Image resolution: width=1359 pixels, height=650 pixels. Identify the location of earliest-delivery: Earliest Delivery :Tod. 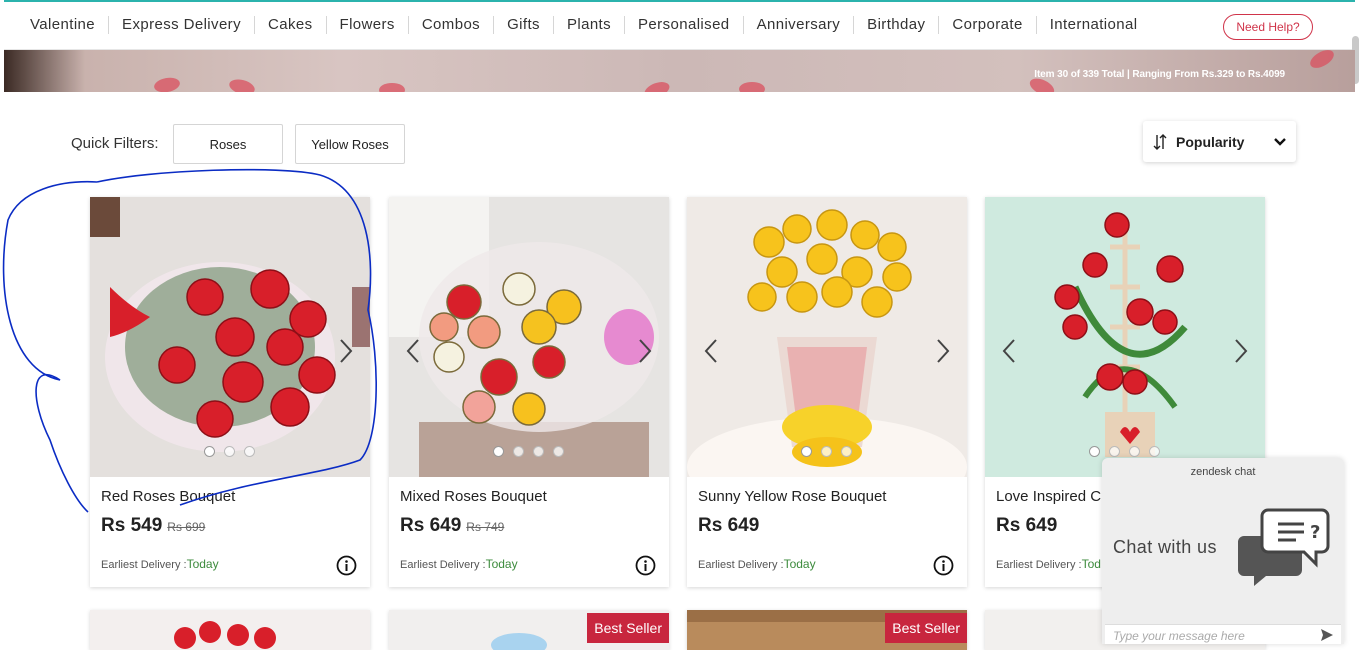
(1048, 564).